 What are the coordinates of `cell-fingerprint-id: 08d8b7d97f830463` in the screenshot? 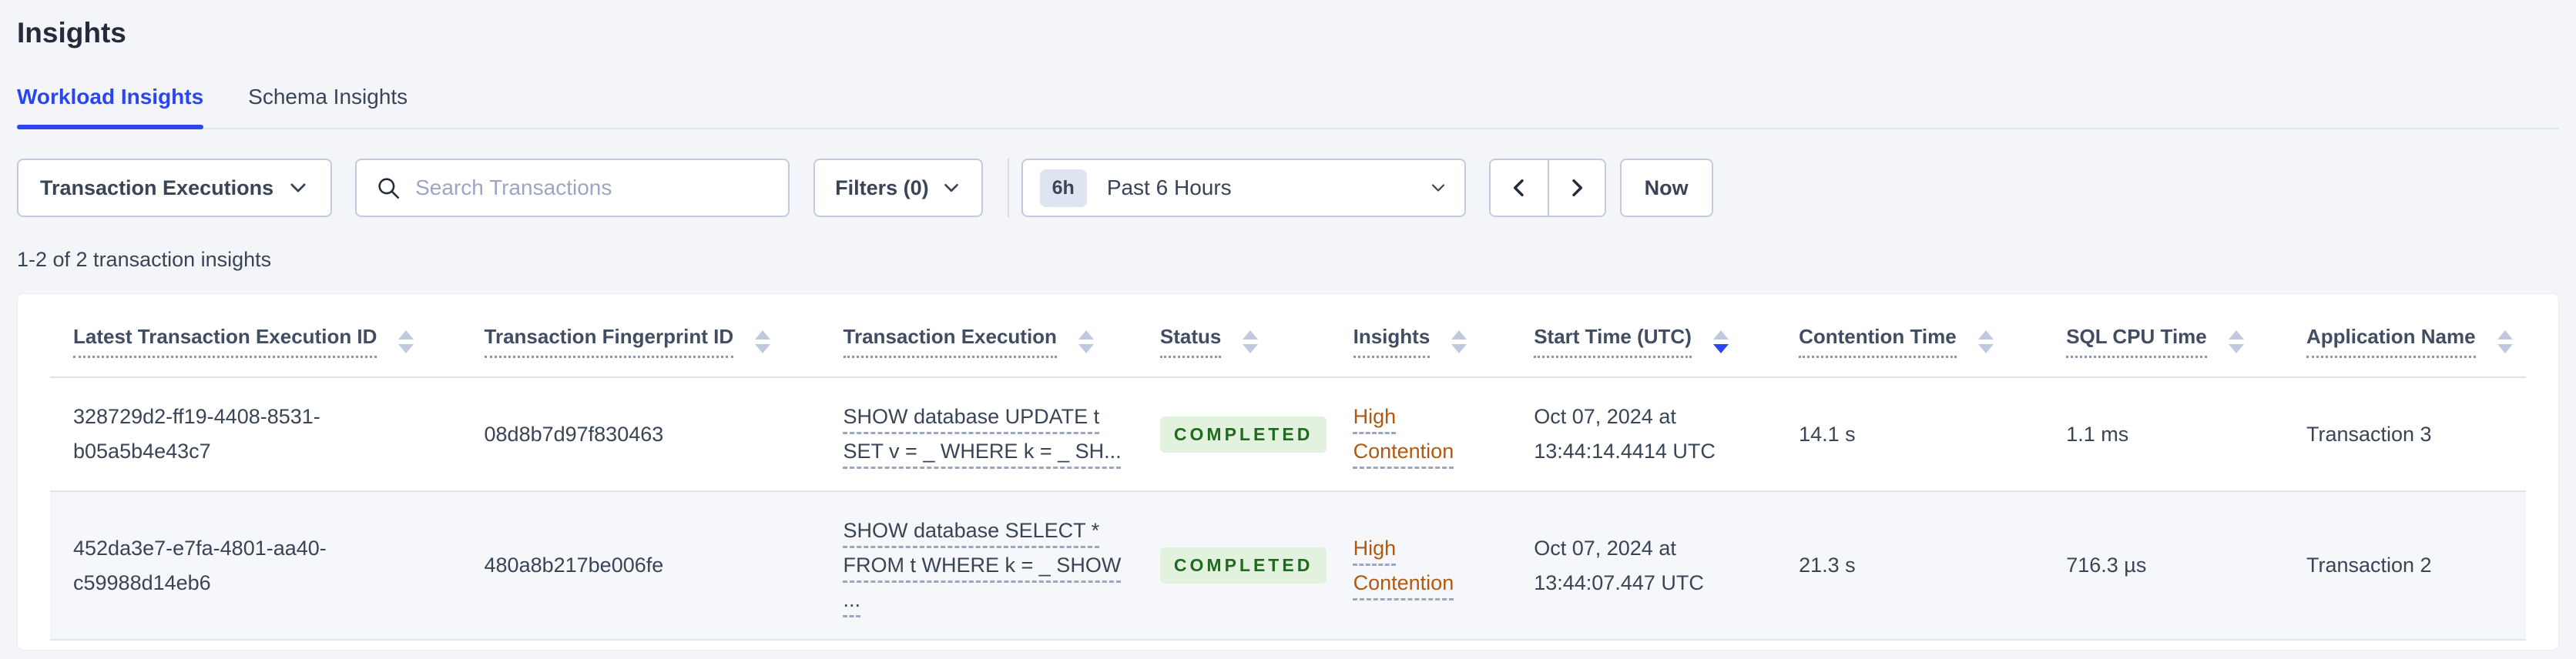 It's located at (640, 434).